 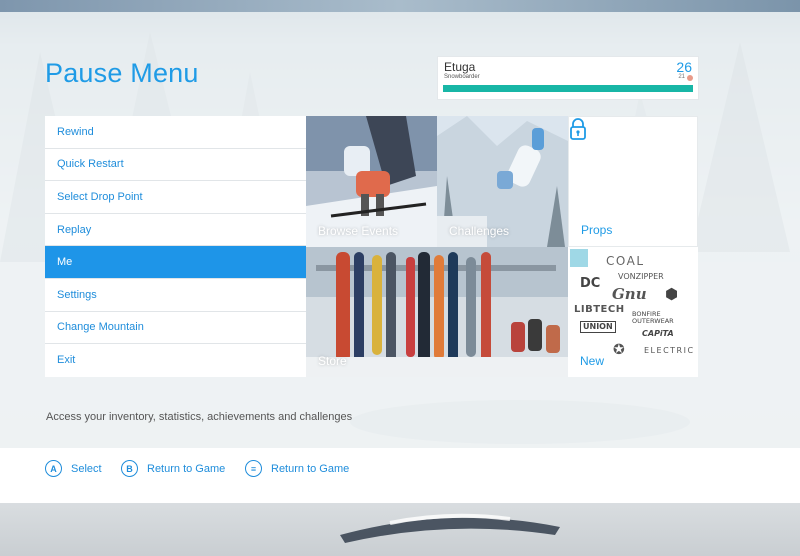 I want to click on sky-strip, so click(x=400, y=6).